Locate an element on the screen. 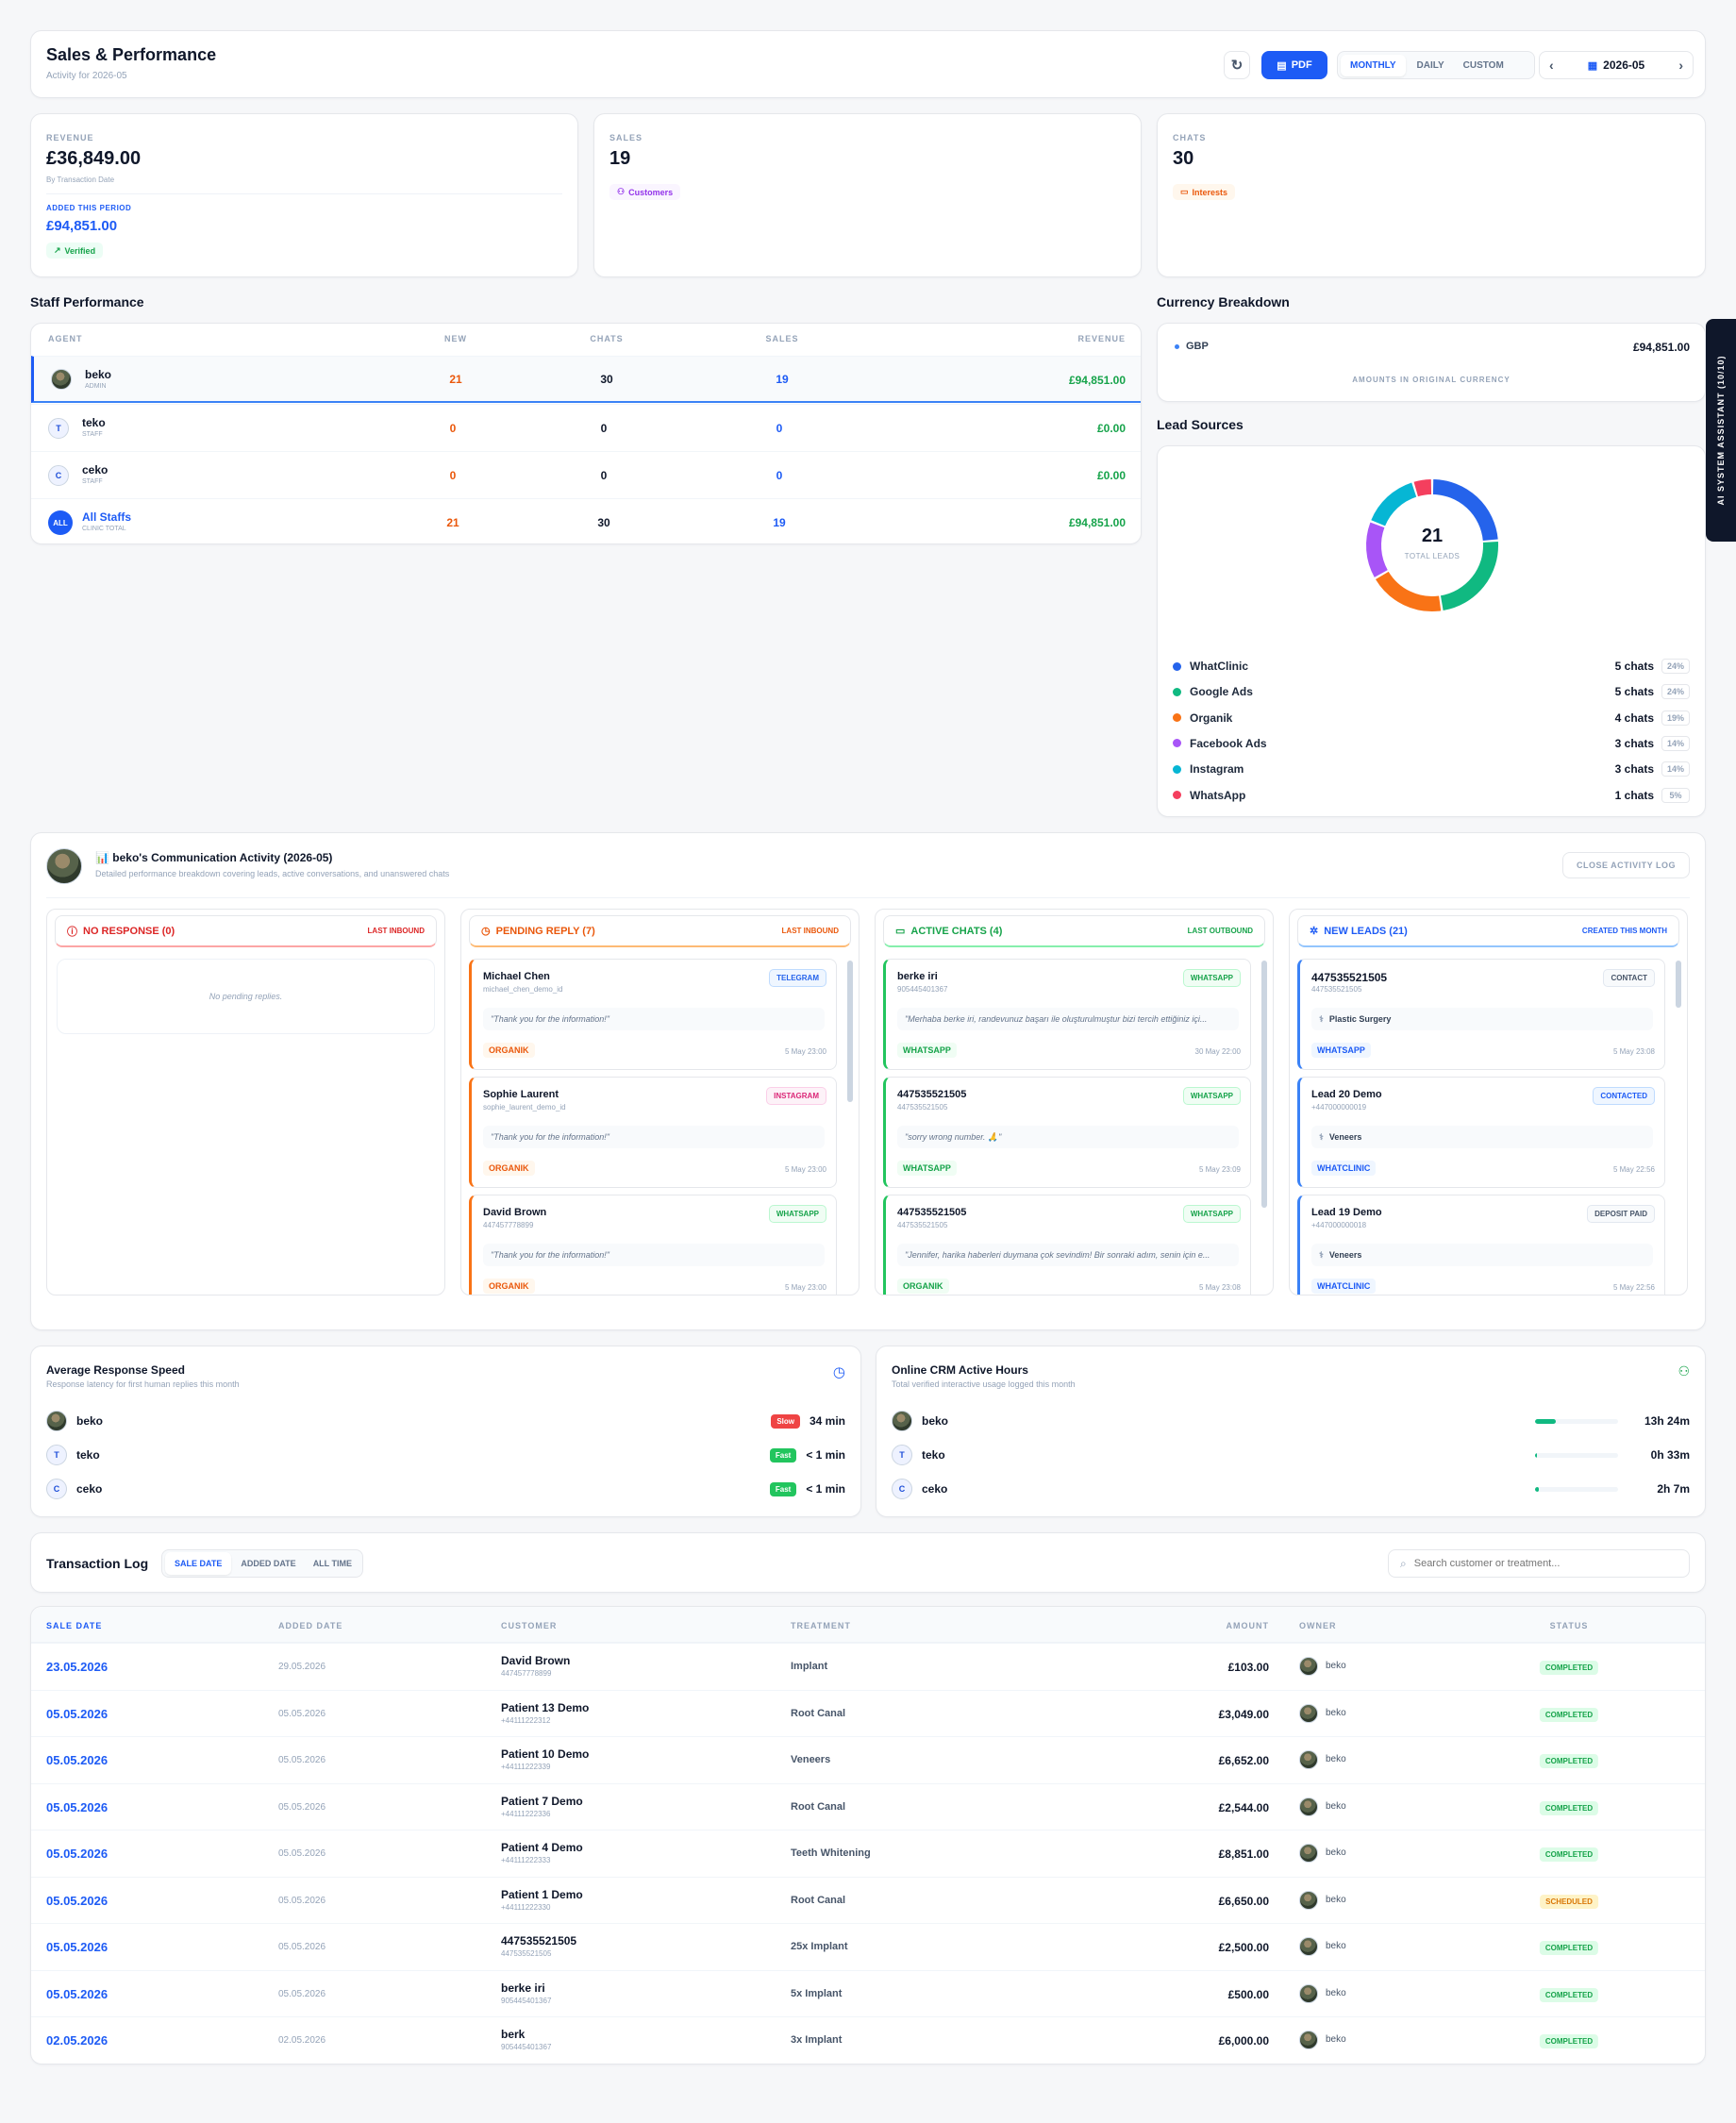 This screenshot has width=1736, height=2123. legend-label: Facebook Ads is located at coordinates (1229, 743).